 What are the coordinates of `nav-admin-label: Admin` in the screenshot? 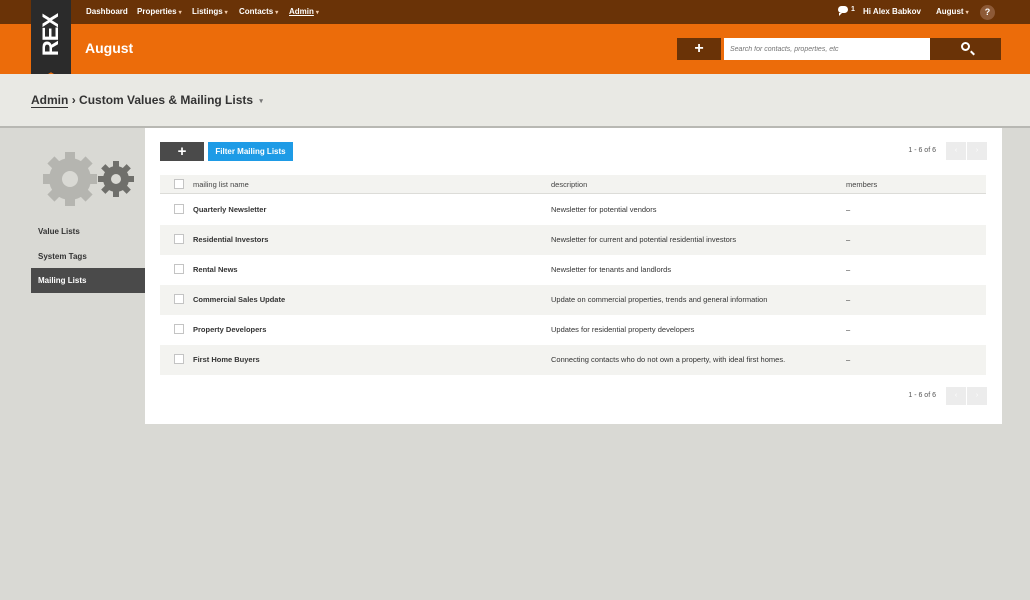 It's located at (301, 11).